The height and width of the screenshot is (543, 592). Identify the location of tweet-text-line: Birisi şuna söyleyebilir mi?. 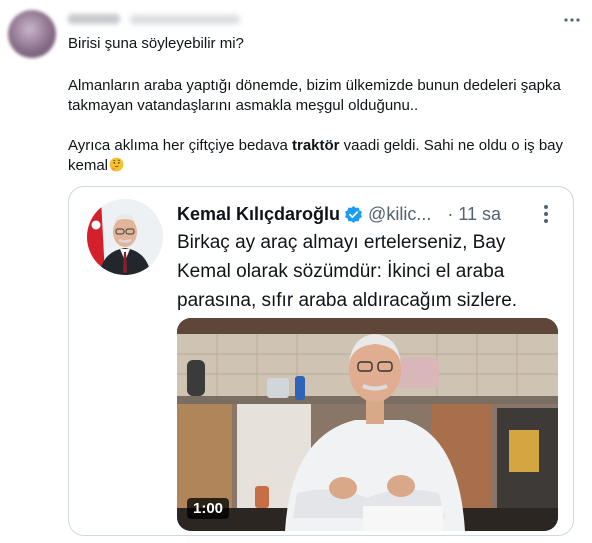
(156, 43).